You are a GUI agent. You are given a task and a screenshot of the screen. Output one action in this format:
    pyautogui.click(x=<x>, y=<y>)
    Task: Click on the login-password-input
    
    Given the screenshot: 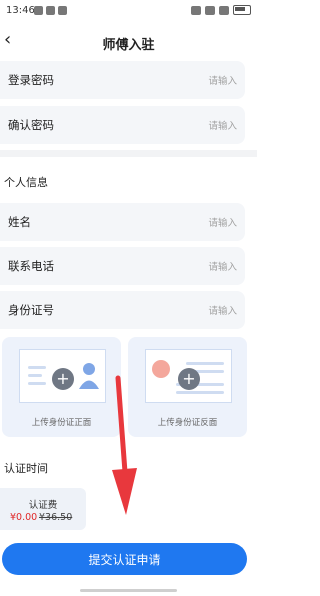 What is the action you would take?
    pyautogui.click(x=182, y=81)
    